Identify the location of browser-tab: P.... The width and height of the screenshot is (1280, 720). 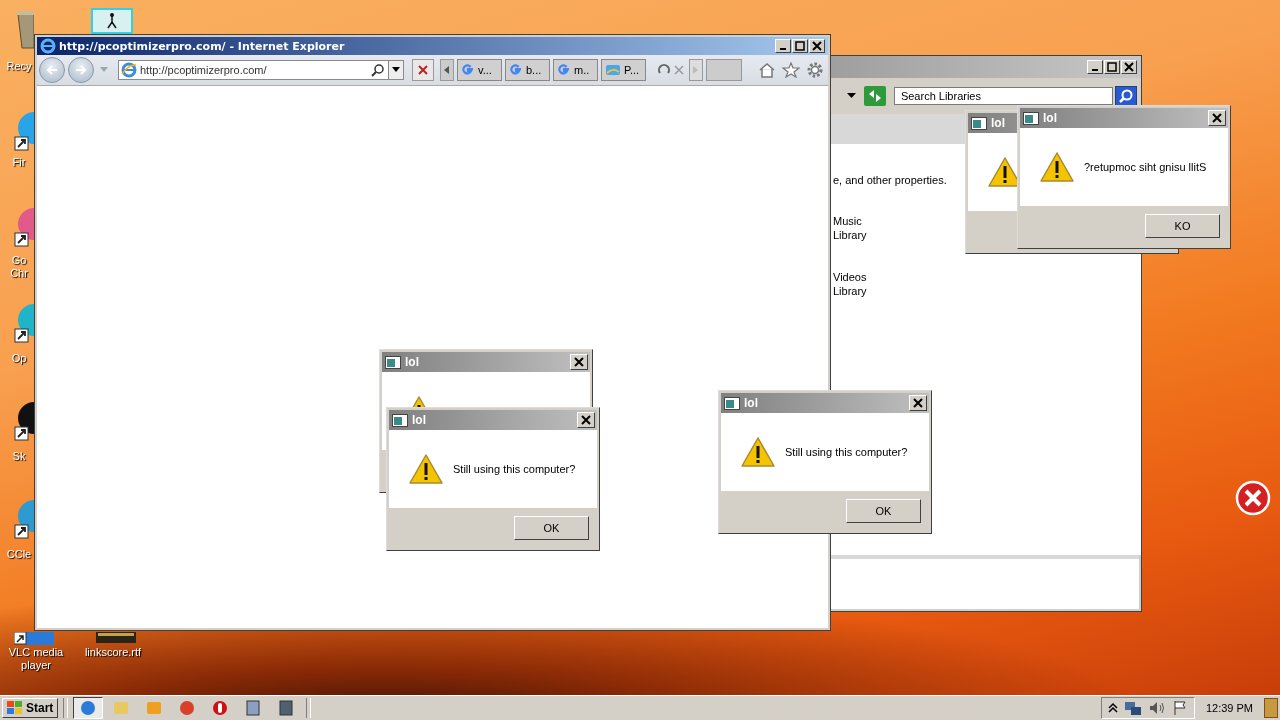
(623, 70).